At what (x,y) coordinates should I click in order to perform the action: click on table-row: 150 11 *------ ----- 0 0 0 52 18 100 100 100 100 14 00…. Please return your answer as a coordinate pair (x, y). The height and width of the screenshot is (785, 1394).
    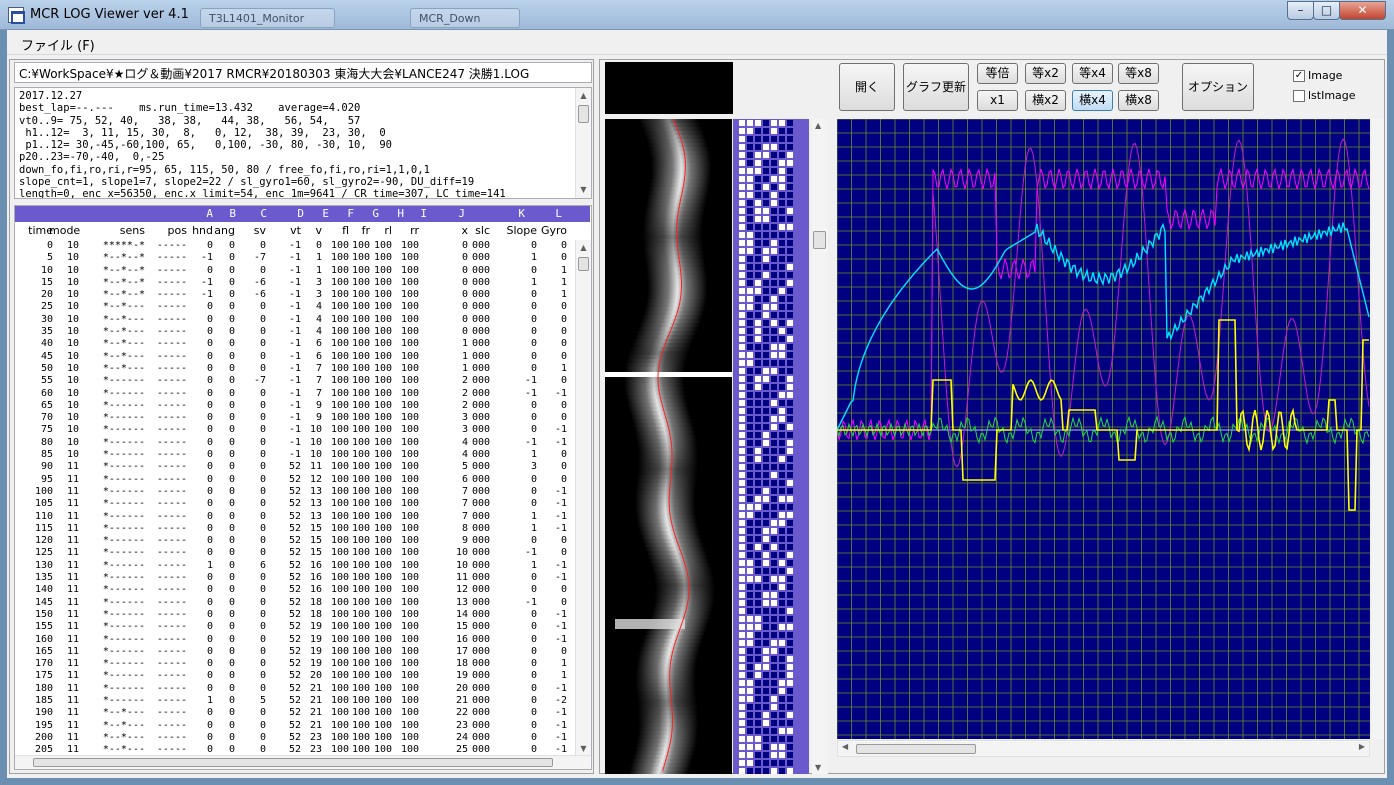
    Looking at the image, I should click on (295, 615).